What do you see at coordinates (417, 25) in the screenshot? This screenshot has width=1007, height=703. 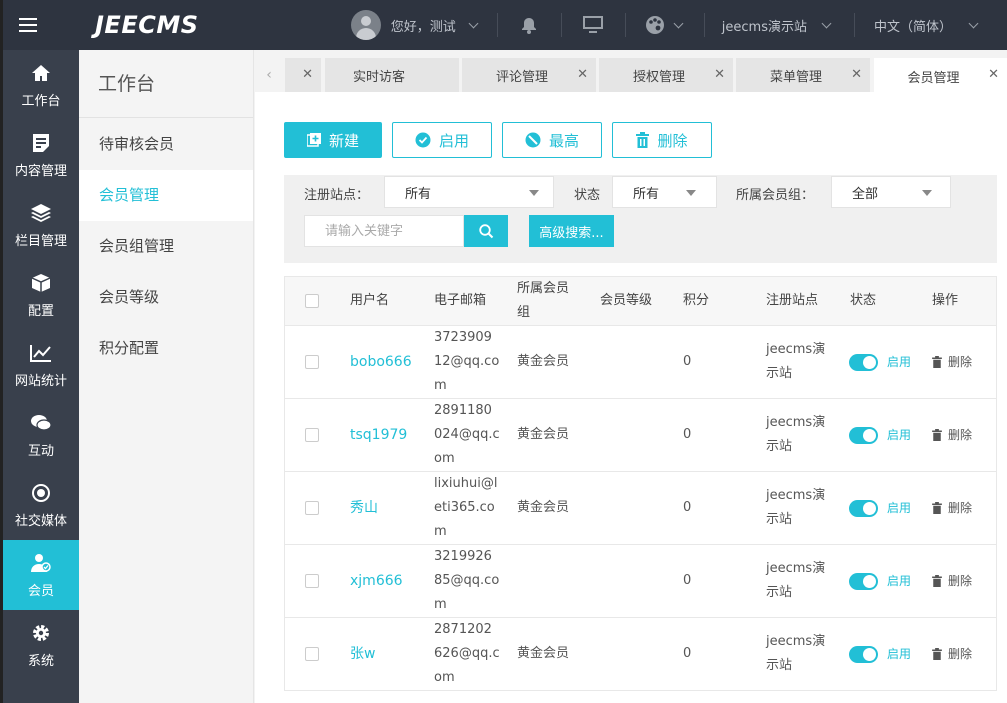 I see `user-menu: 您好，测试` at bounding box center [417, 25].